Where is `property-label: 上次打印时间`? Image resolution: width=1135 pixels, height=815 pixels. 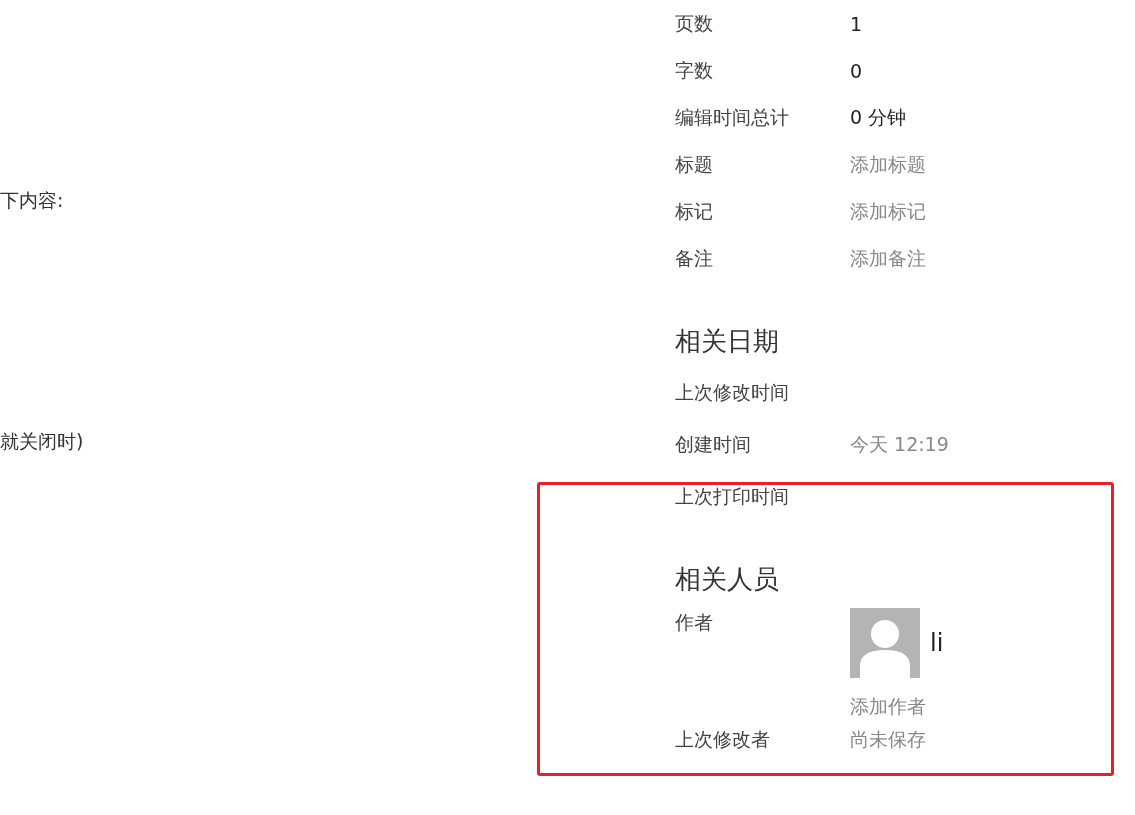
property-label: 上次打印时间 is located at coordinates (732, 496).